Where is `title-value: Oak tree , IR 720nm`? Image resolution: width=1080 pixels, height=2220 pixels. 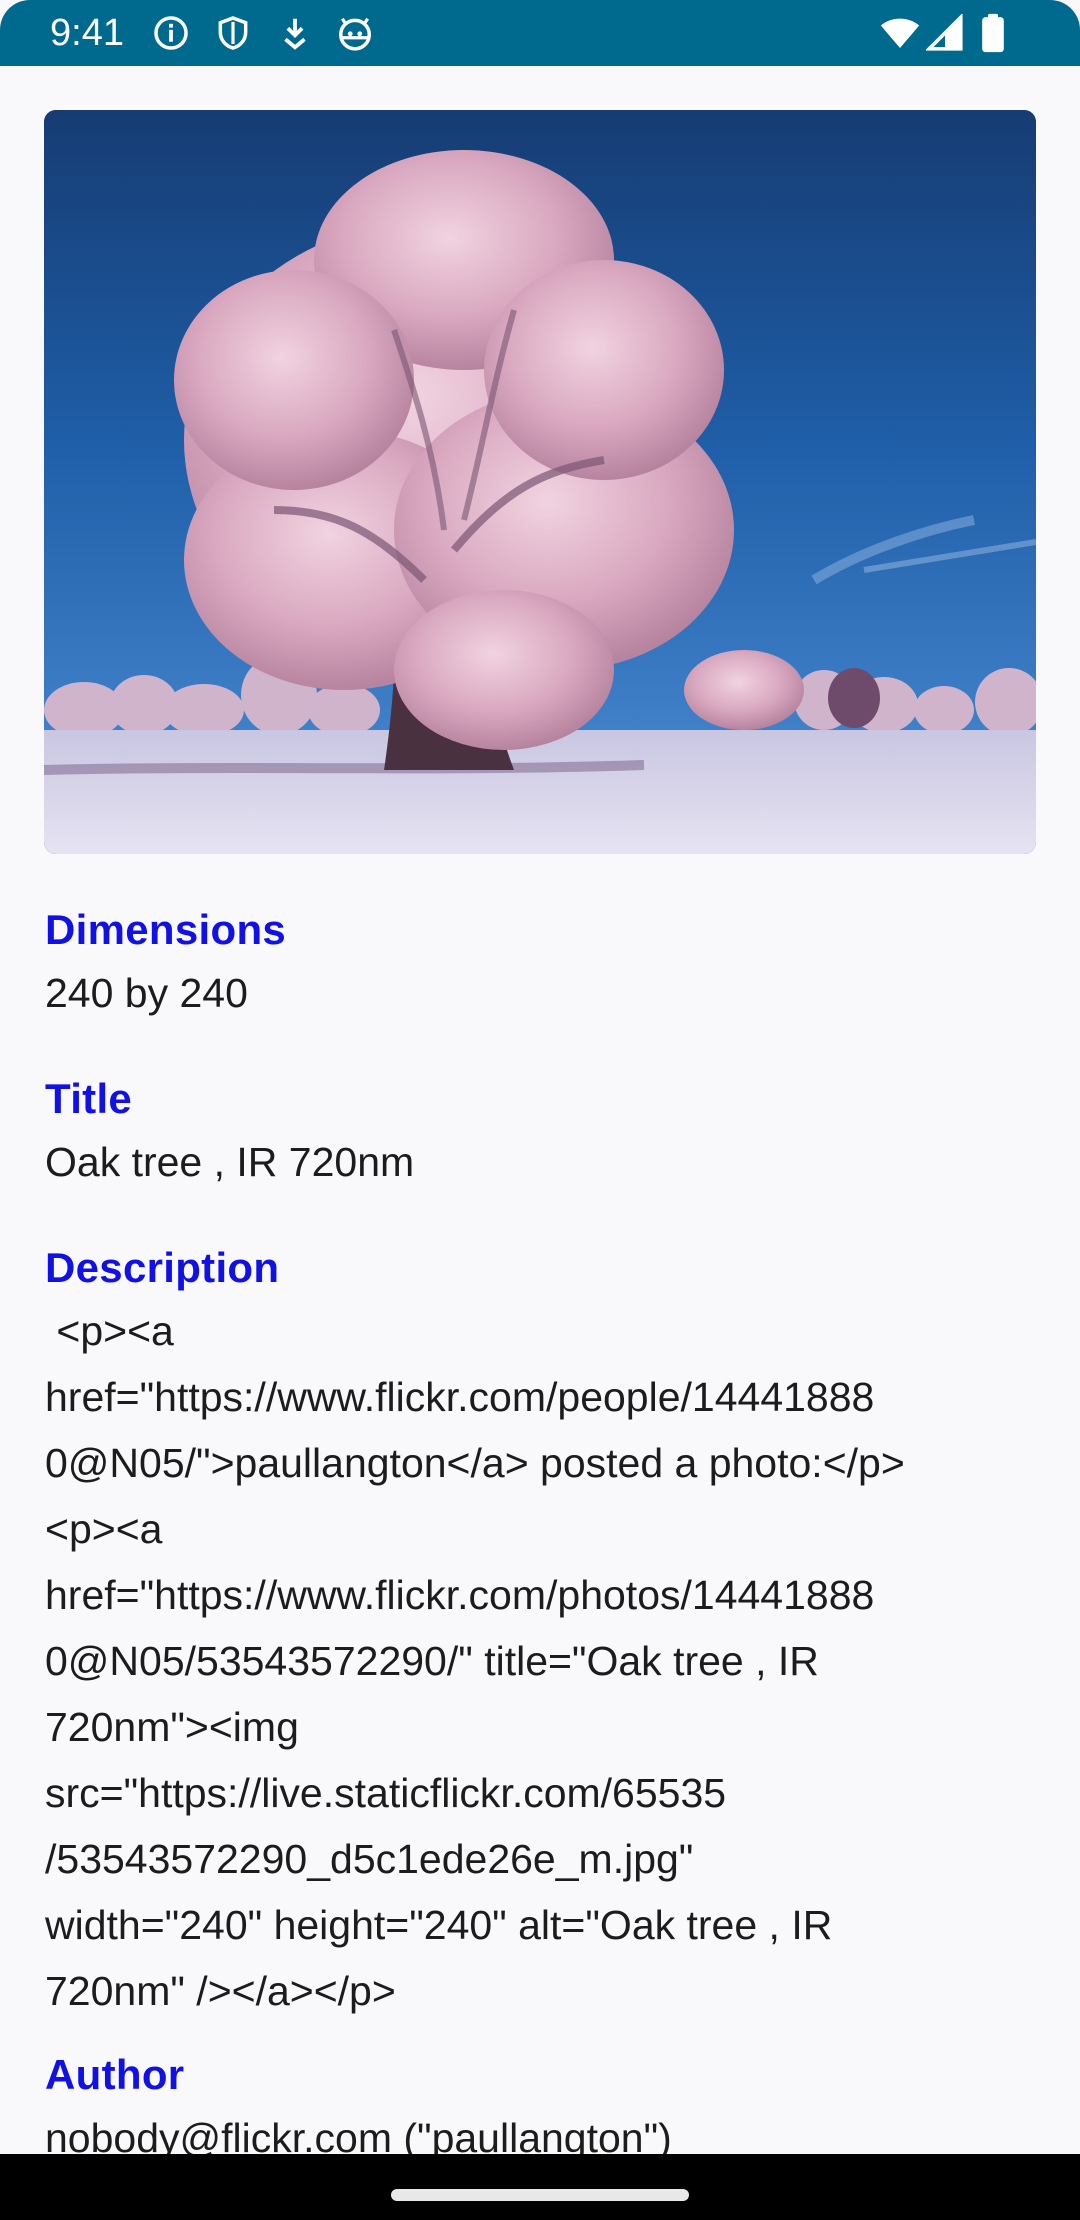
title-value: Oak tree , IR 720nm is located at coordinates (230, 1162).